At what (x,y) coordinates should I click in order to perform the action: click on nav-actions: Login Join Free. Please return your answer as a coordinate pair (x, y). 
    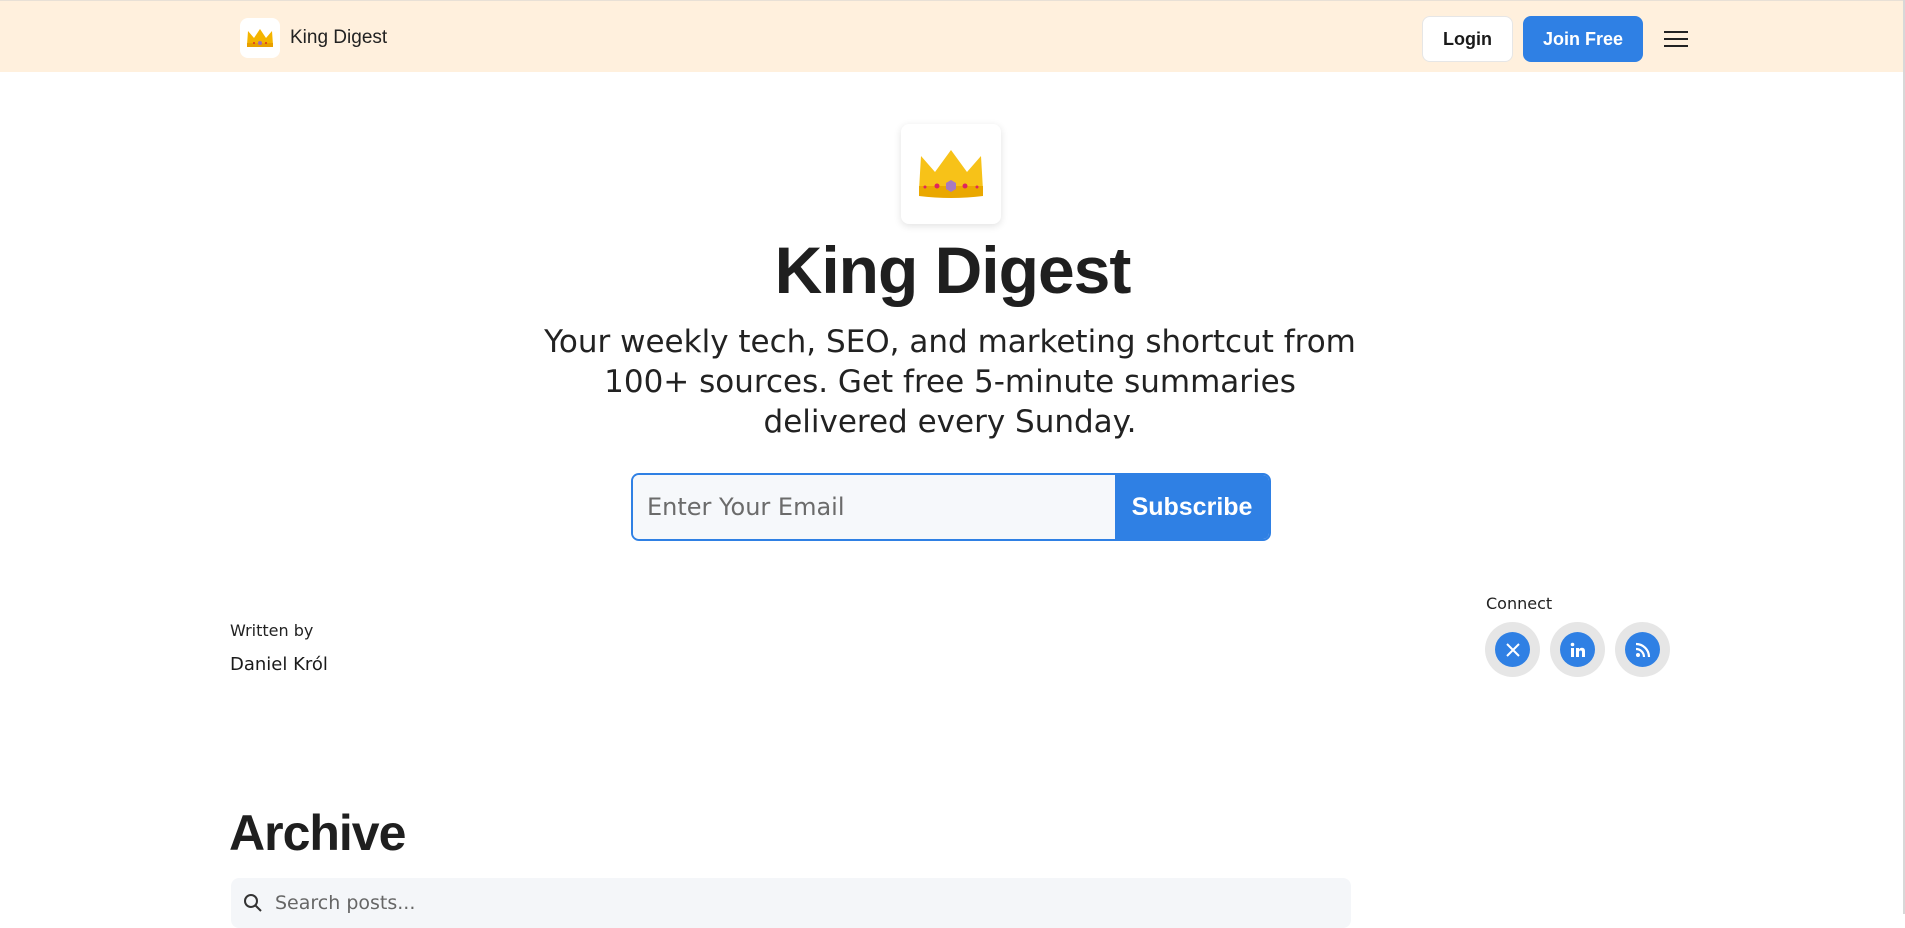
    Looking at the image, I should click on (1557, 39).